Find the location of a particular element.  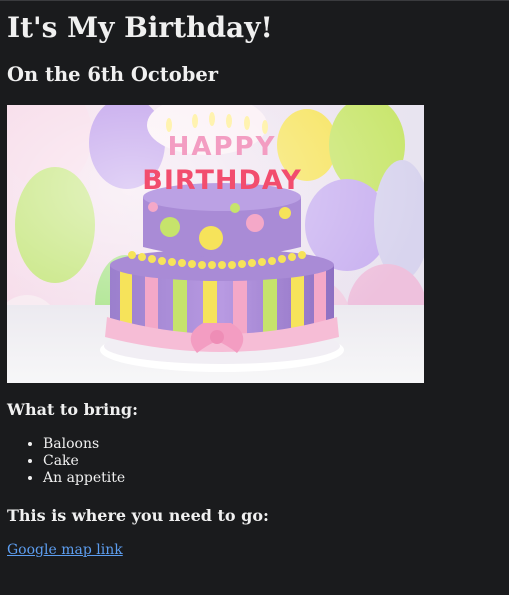

list-item: An appetite is located at coordinates (84, 478).